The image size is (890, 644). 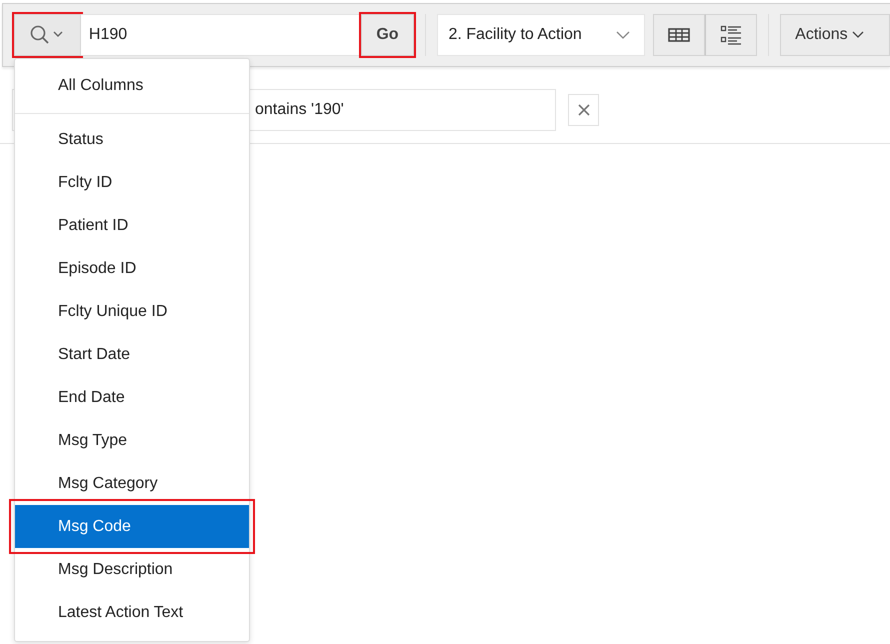 I want to click on report-select: 2. Facility to Action, so click(x=541, y=35).